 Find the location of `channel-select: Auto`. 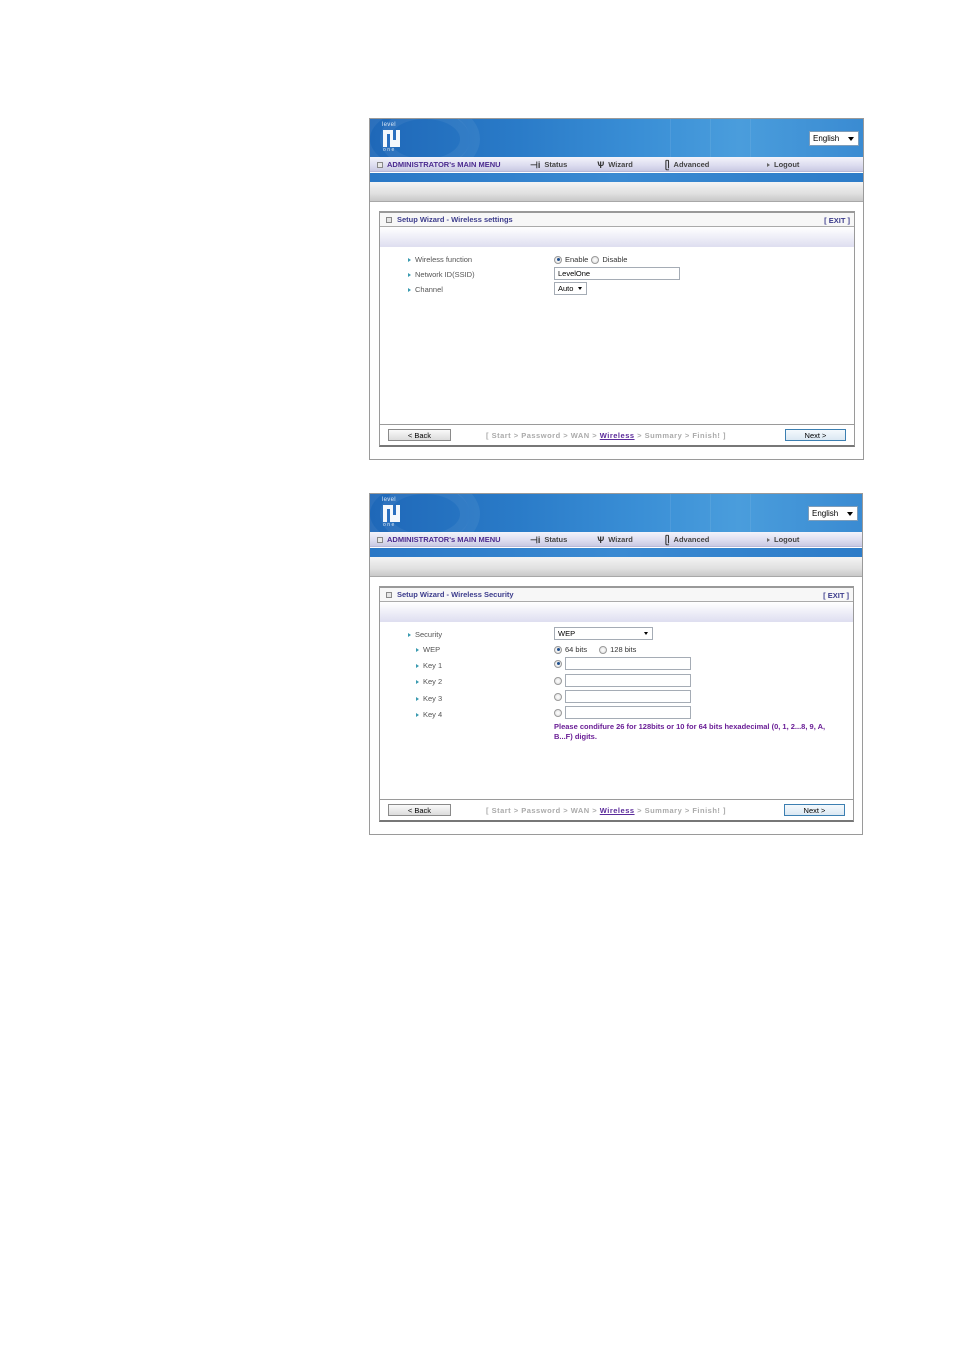

channel-select: Auto is located at coordinates (570, 288).